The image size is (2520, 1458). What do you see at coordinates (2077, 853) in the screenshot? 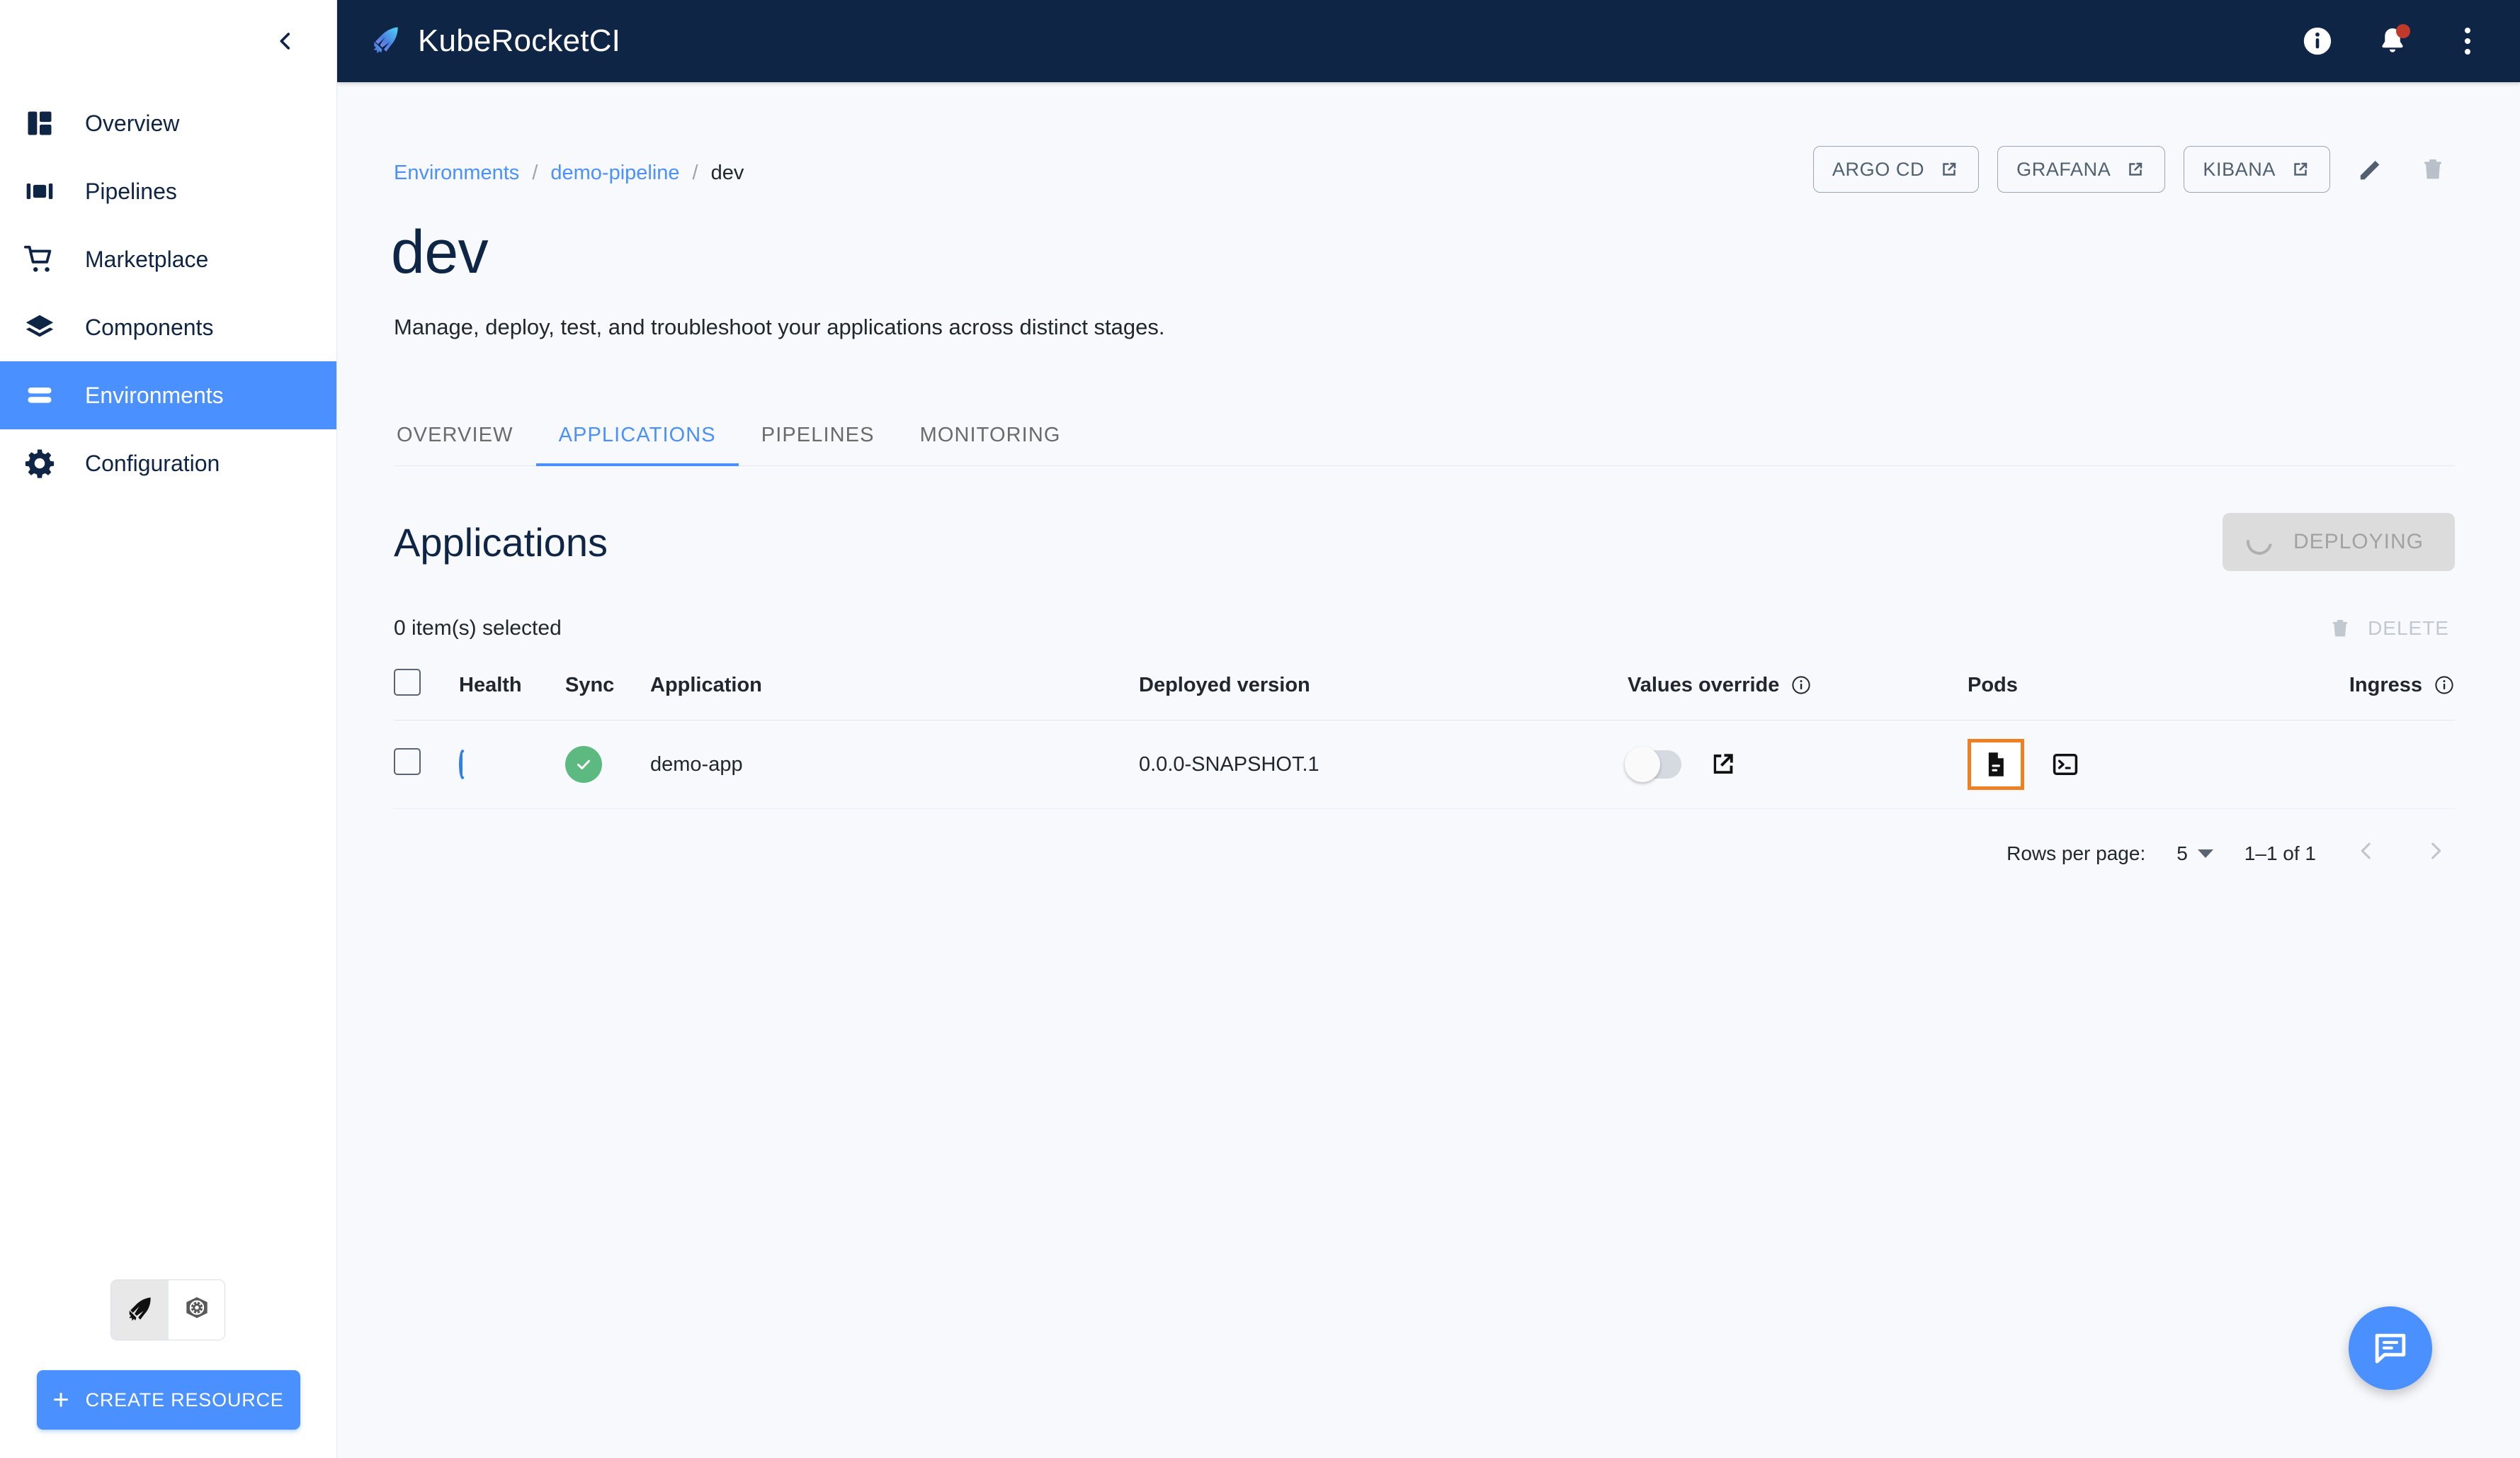
I see `rows-per-page-label: Rows per page:` at bounding box center [2077, 853].